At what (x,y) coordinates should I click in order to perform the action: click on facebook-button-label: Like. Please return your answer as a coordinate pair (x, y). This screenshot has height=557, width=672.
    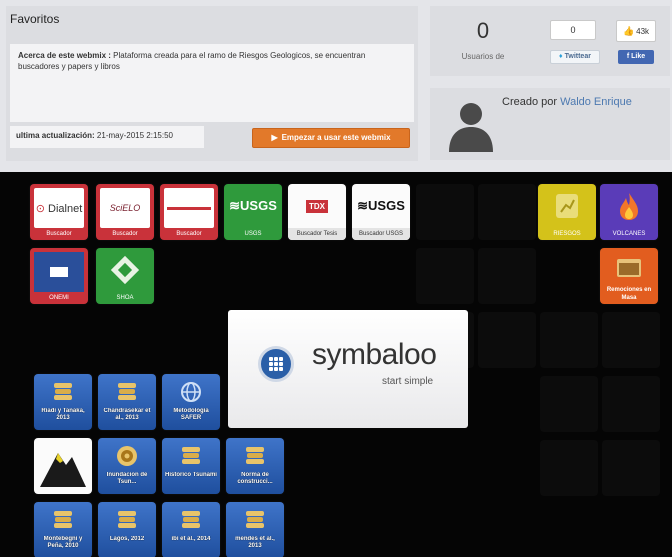
    Looking at the image, I should click on (638, 56).